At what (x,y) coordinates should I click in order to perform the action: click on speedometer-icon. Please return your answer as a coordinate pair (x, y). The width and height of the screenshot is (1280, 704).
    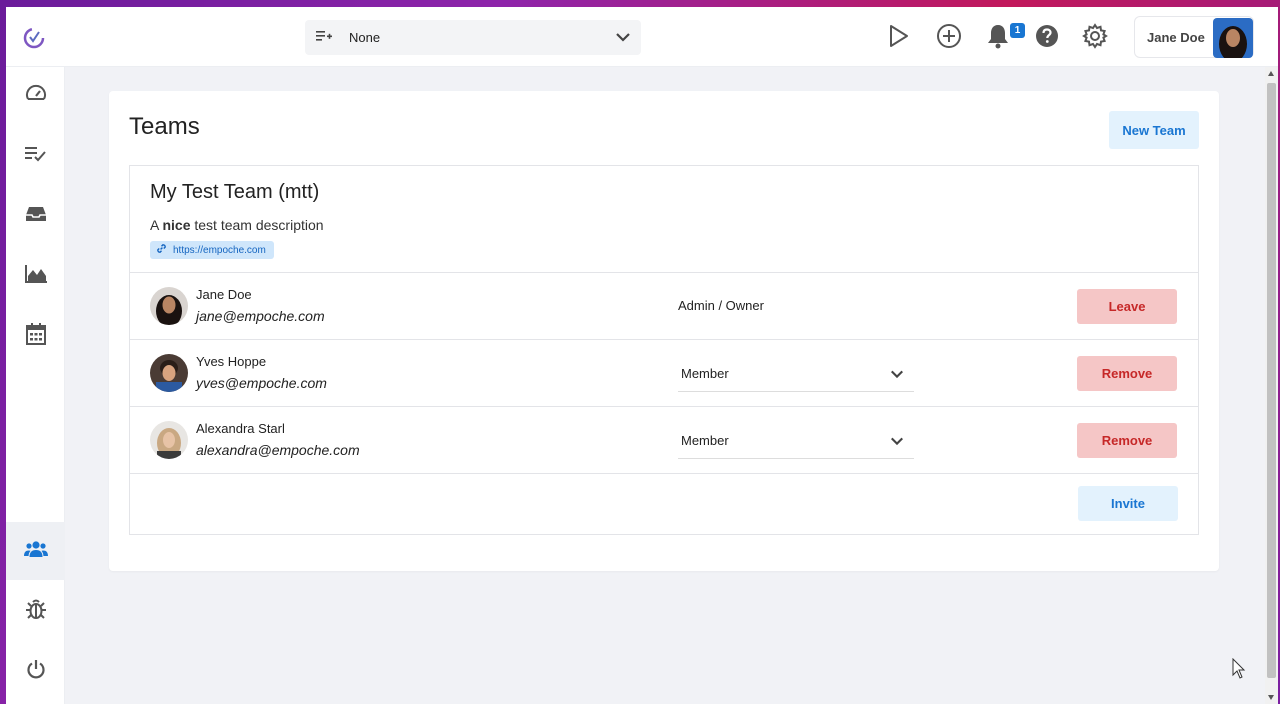
    Looking at the image, I should click on (36, 96).